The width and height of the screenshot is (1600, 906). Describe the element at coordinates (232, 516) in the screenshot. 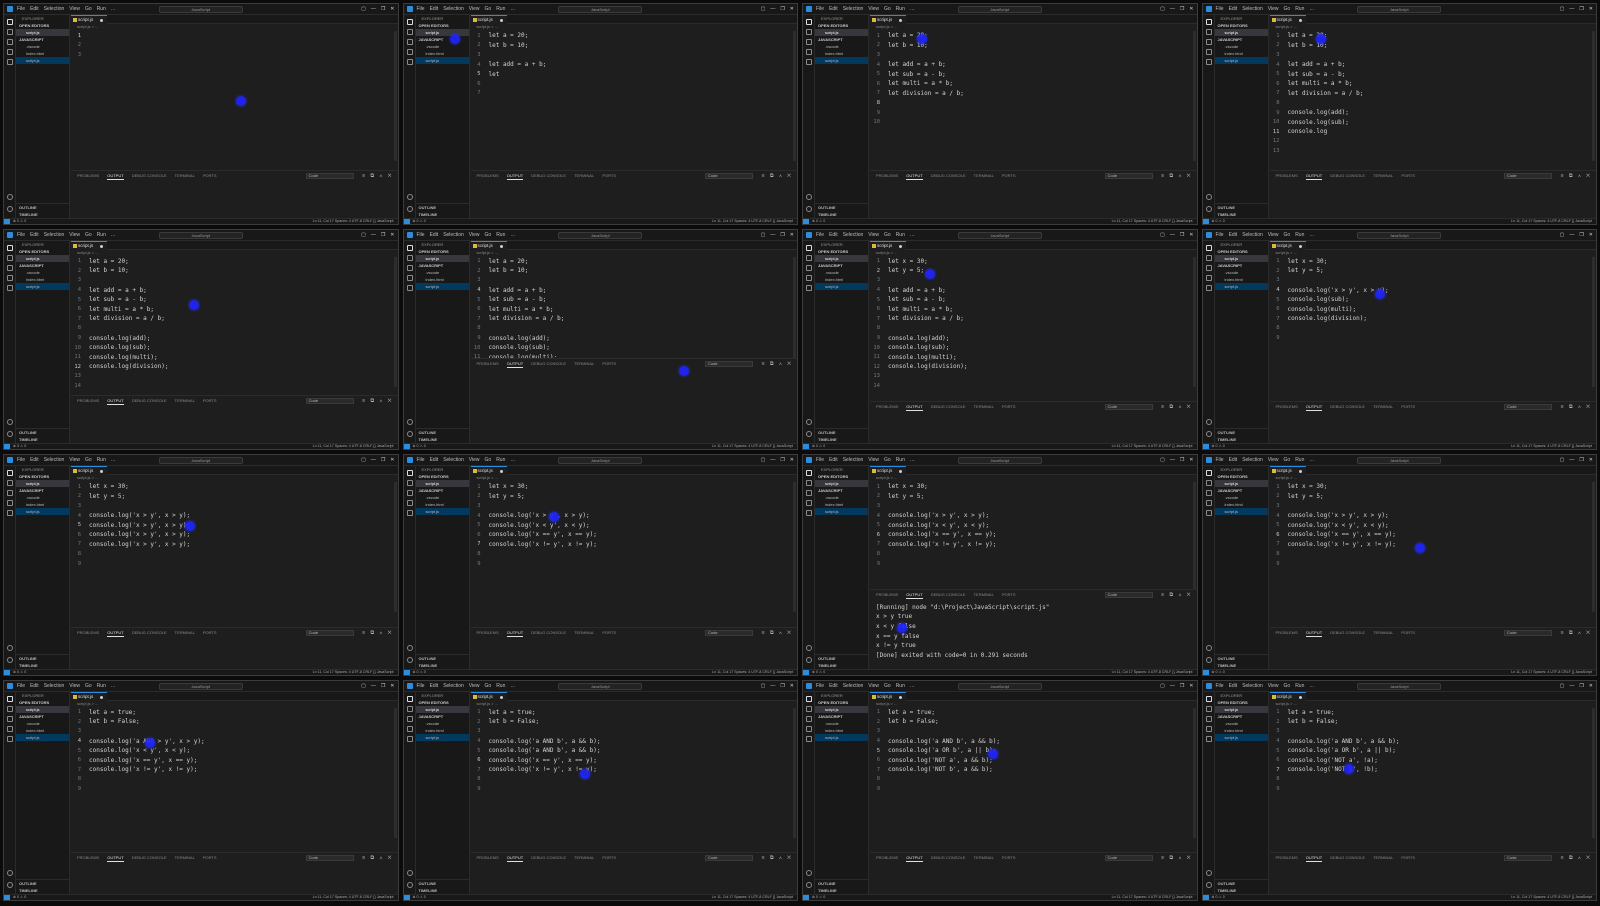

I see `code-line: 4 console.log('x > y', x > y);` at that location.